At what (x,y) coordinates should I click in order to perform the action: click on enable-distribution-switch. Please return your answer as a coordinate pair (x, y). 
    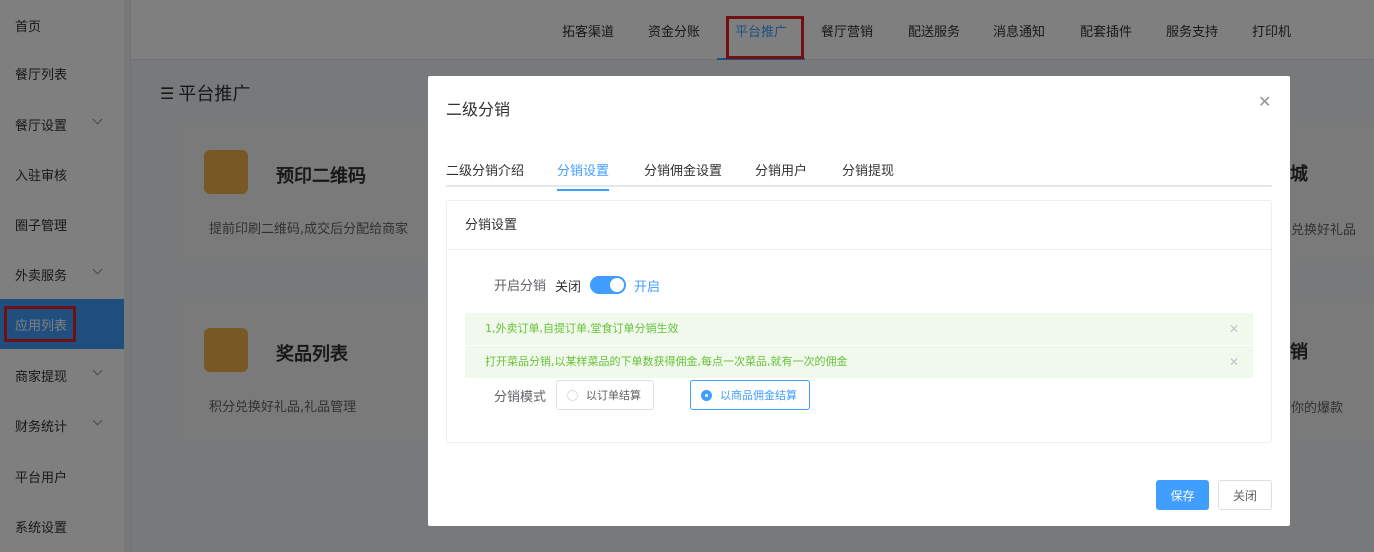
    Looking at the image, I should click on (608, 285).